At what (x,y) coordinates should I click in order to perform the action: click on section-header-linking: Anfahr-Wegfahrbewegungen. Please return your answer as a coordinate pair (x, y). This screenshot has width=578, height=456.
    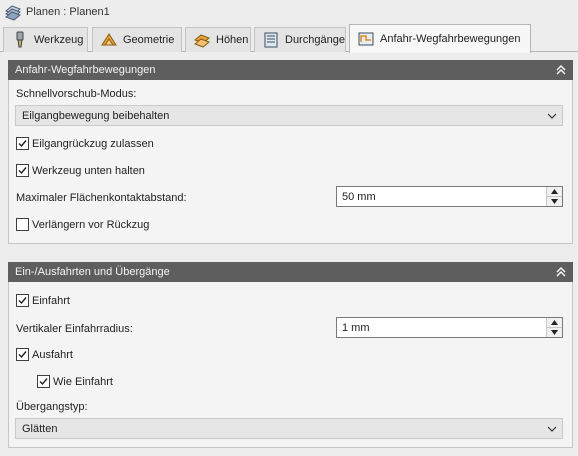
    Looking at the image, I should click on (290, 70).